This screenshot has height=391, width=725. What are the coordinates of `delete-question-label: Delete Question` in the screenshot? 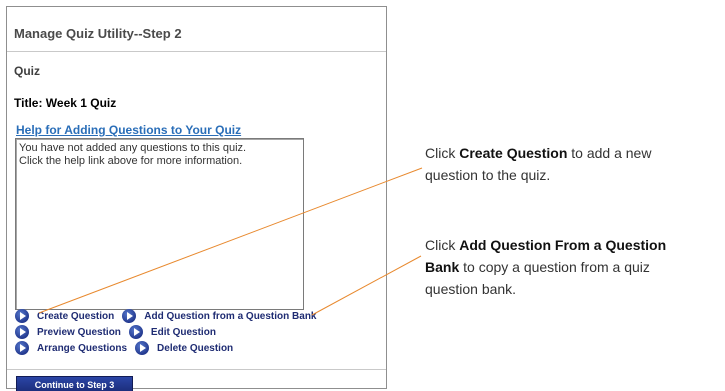 It's located at (195, 348).